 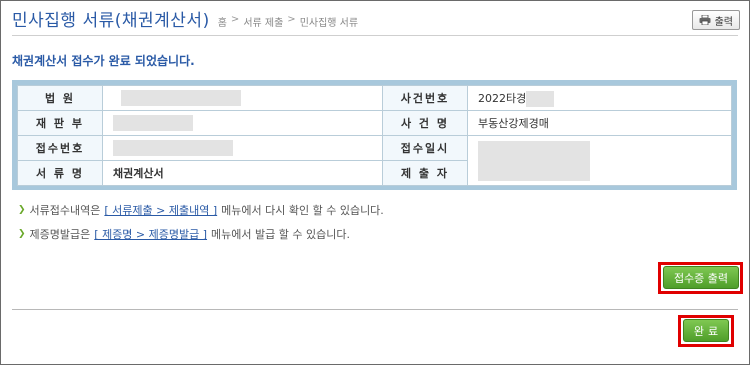 I want to click on note-text: 제증명발급은, so click(x=60, y=234).